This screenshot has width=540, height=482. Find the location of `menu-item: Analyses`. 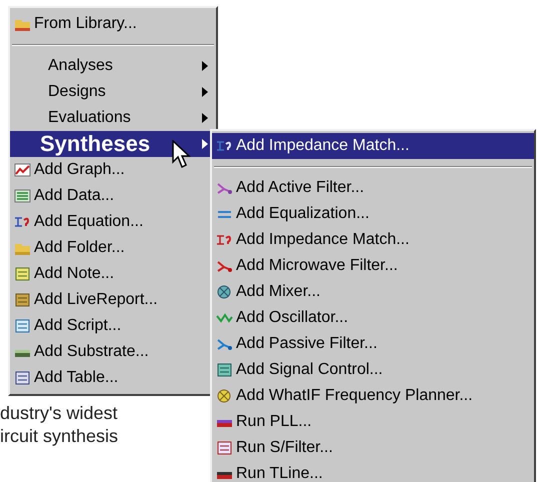

menu-item: Analyses is located at coordinates (113, 66).